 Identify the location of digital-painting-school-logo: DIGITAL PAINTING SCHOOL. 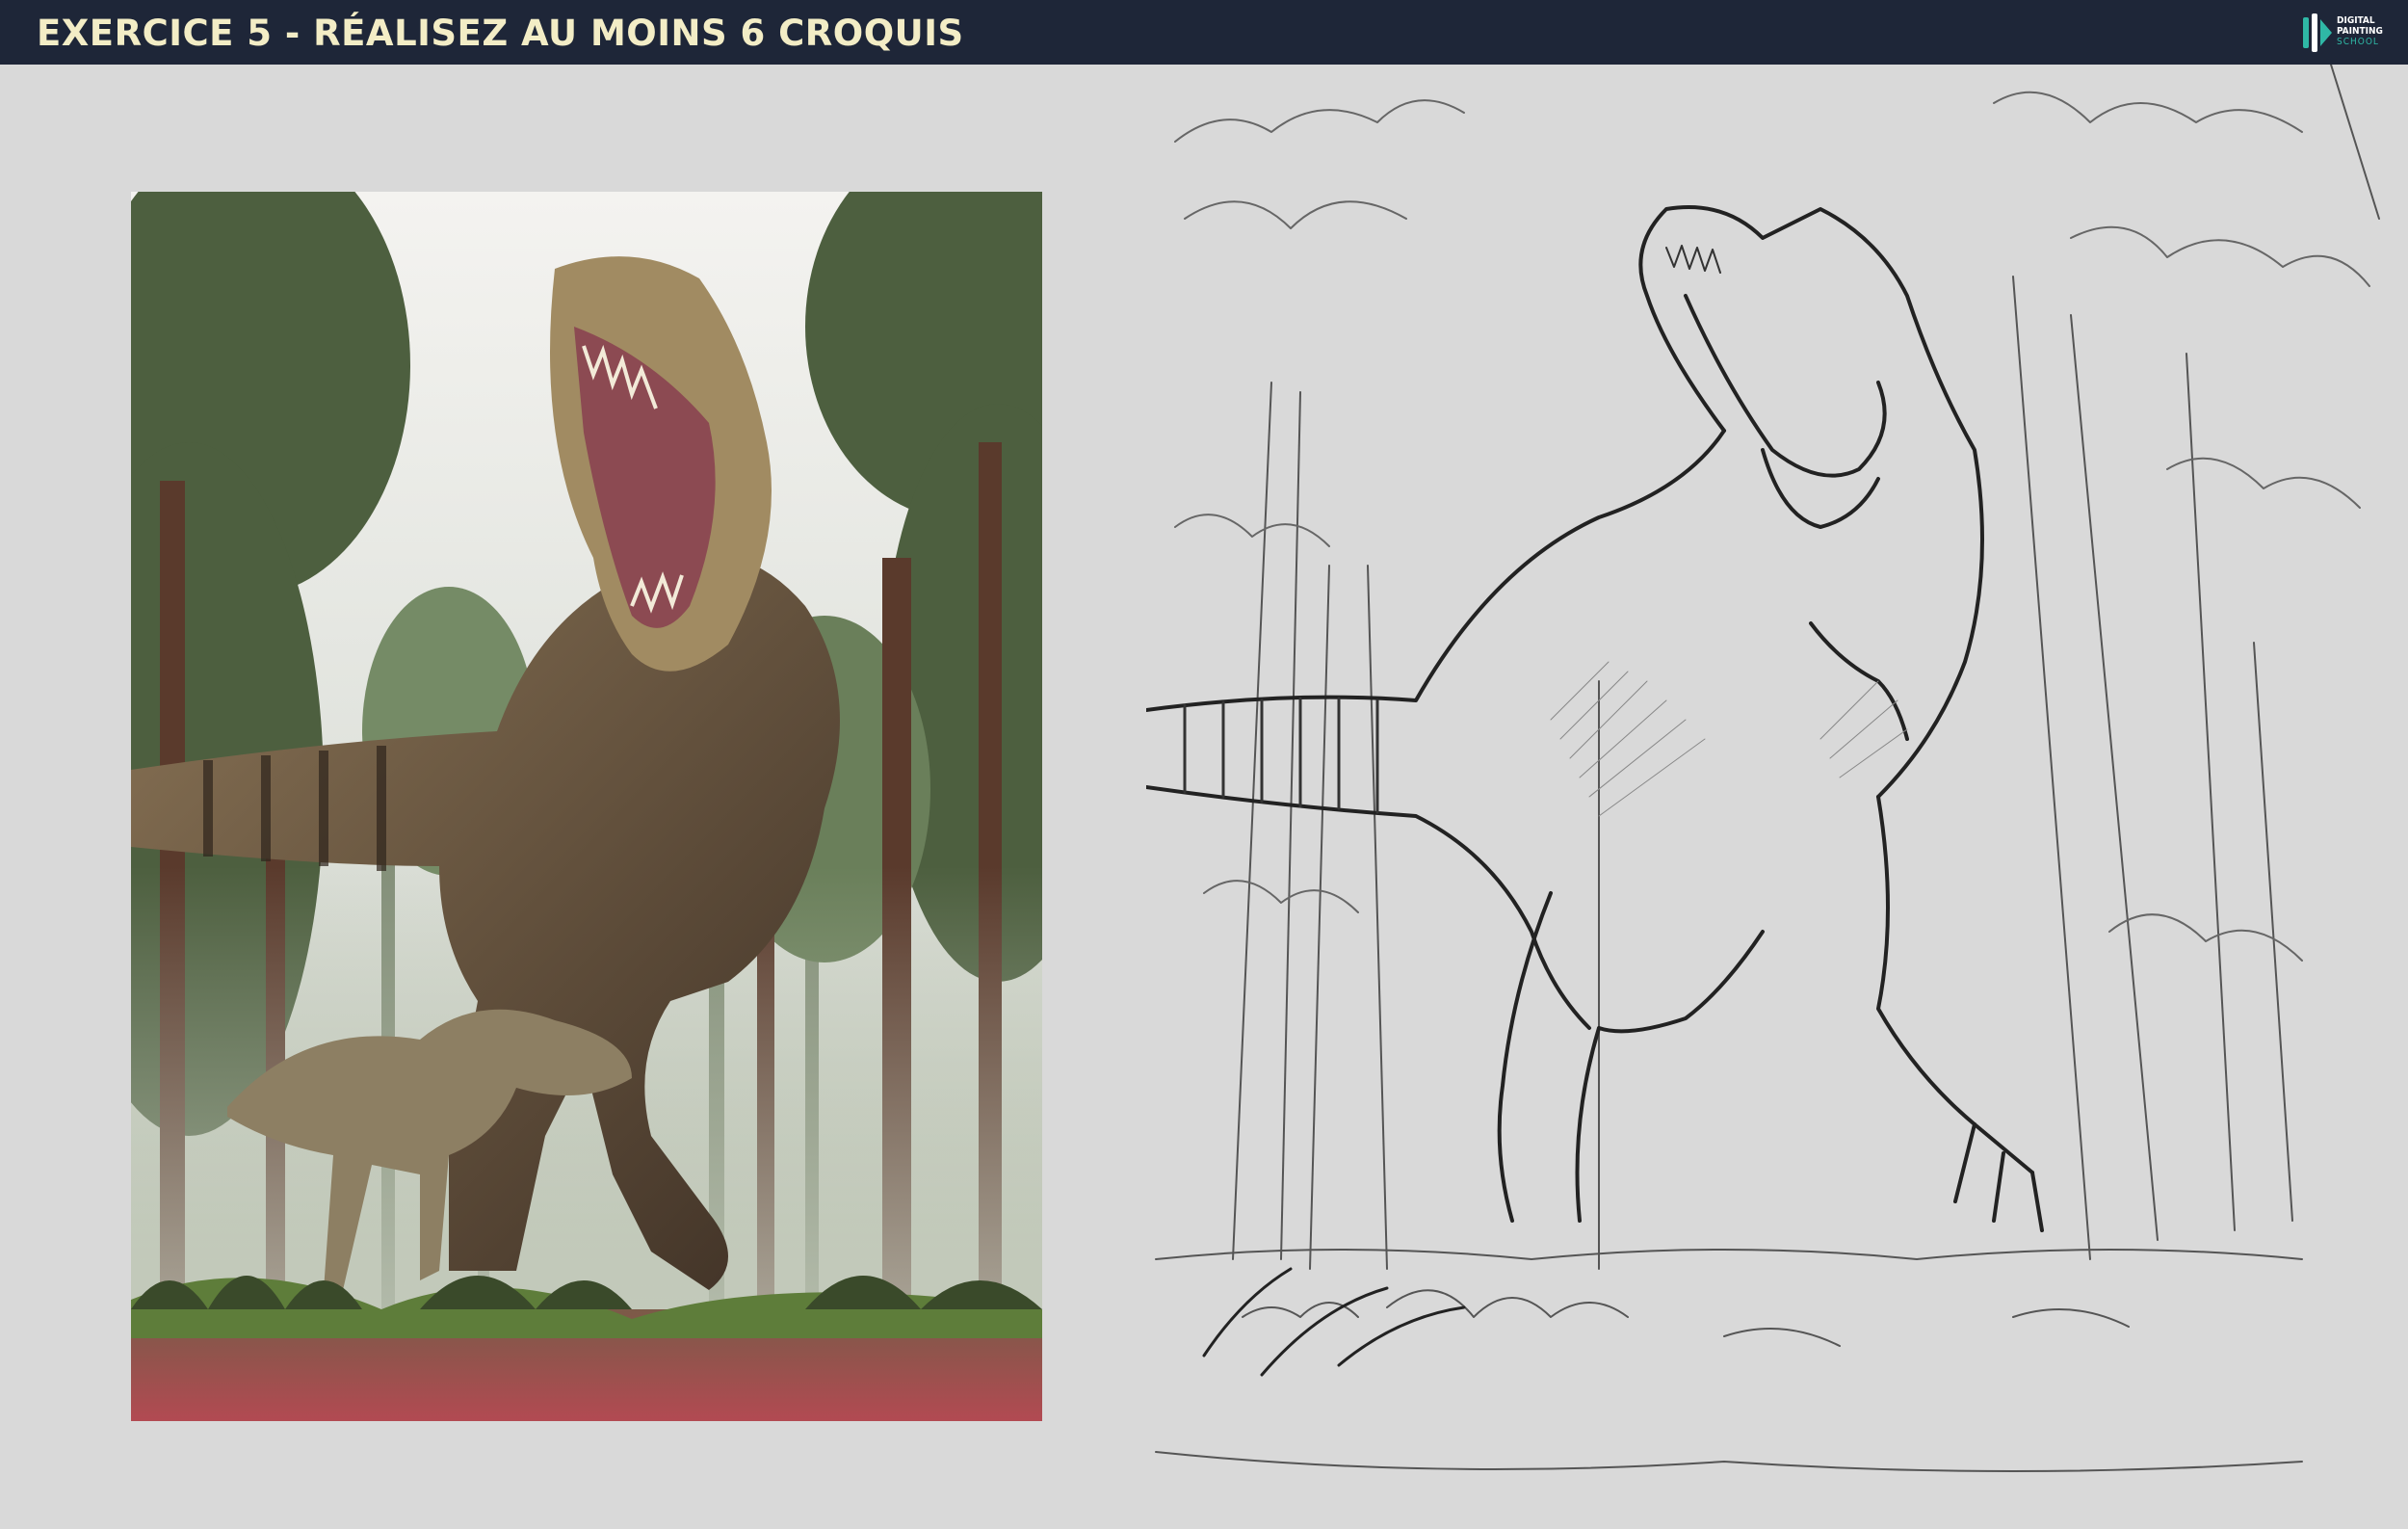
(2348, 33).